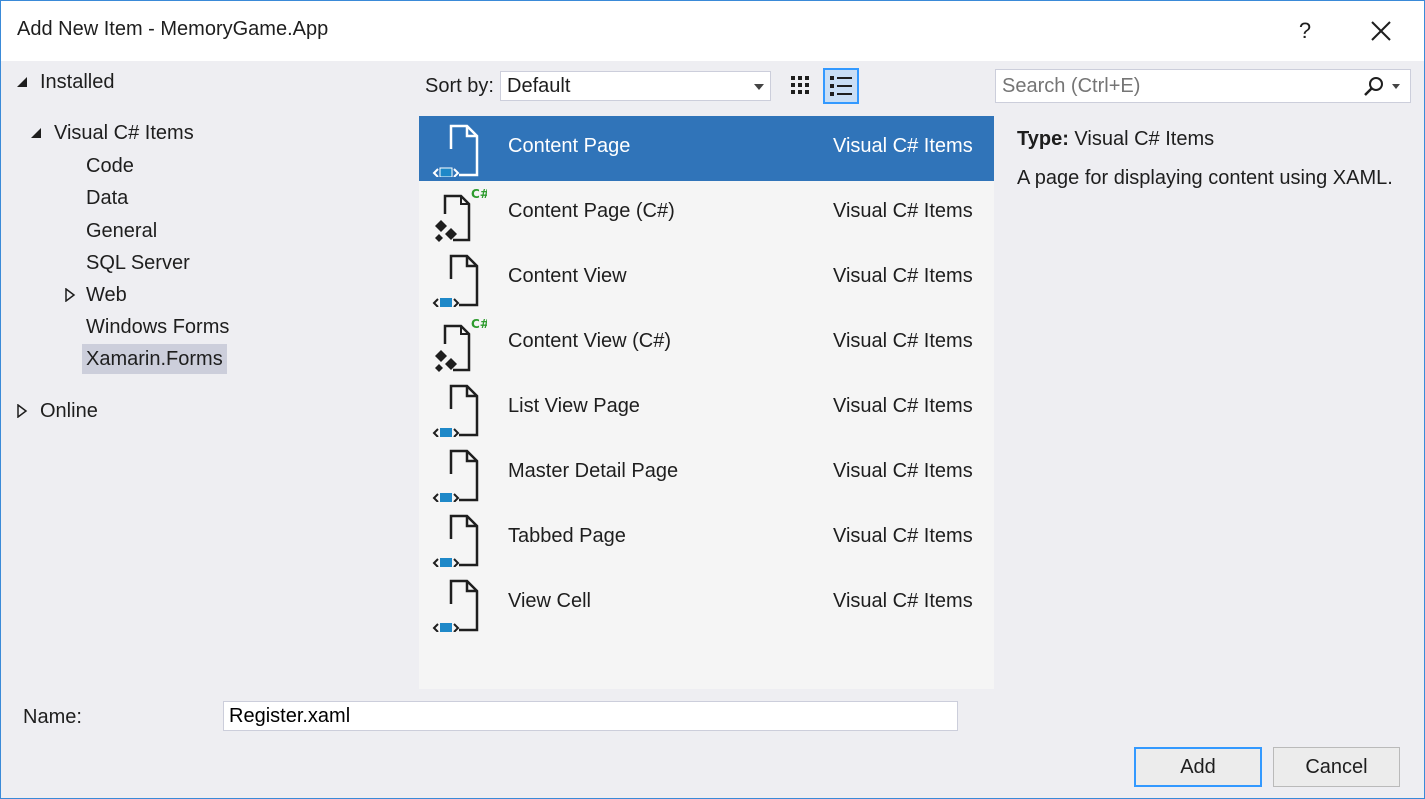 The width and height of the screenshot is (1425, 799). I want to click on tree-node-web: Web, so click(95, 295).